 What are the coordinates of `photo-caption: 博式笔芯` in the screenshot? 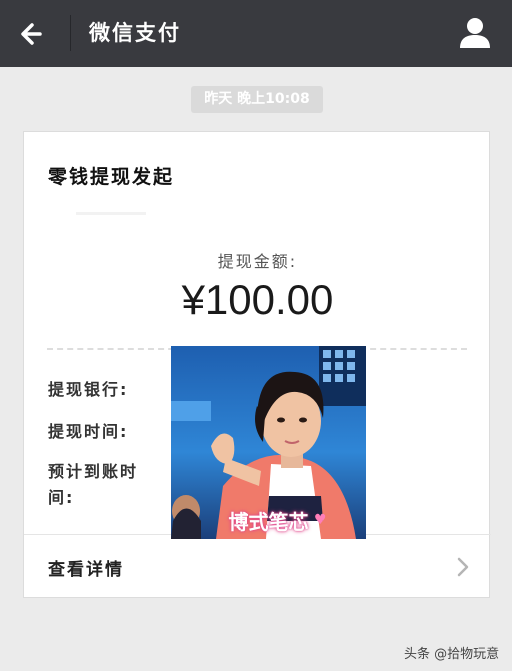 It's located at (268, 522).